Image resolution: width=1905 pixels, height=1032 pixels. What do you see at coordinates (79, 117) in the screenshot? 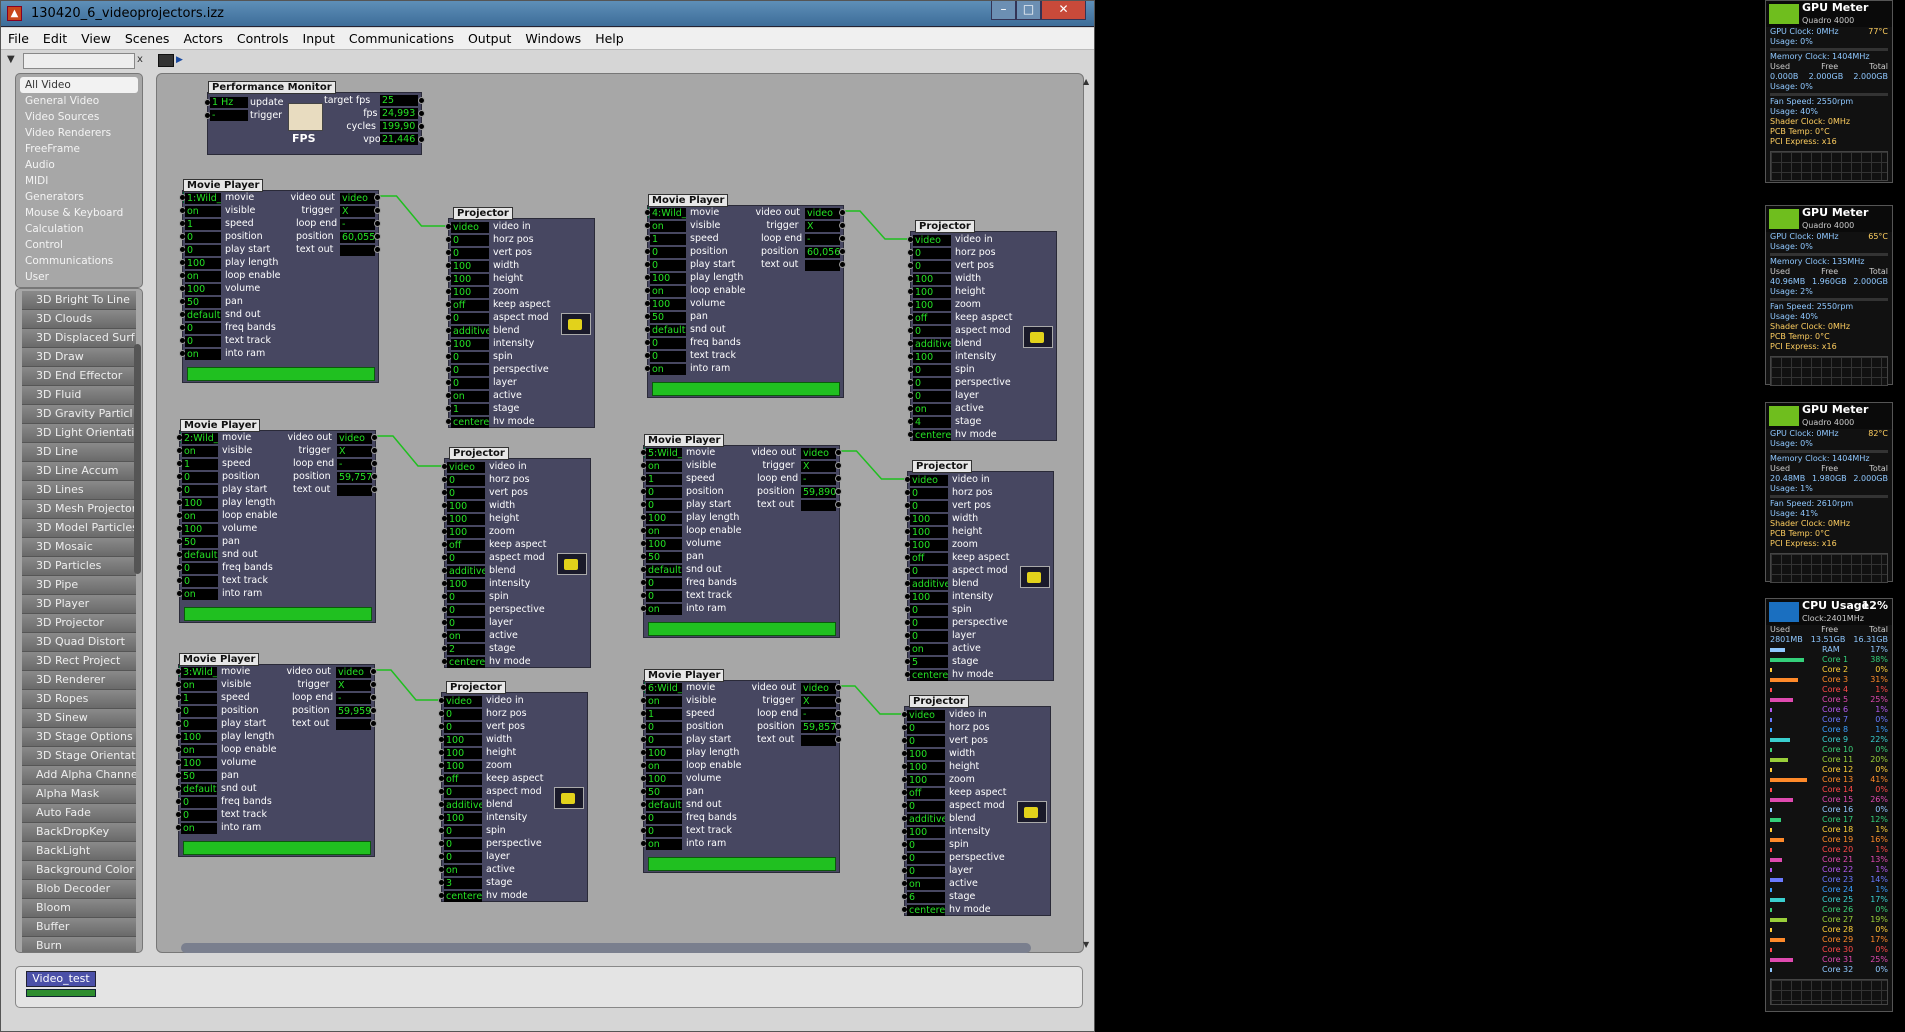
I see `category-video-sources: Video Sources` at bounding box center [79, 117].